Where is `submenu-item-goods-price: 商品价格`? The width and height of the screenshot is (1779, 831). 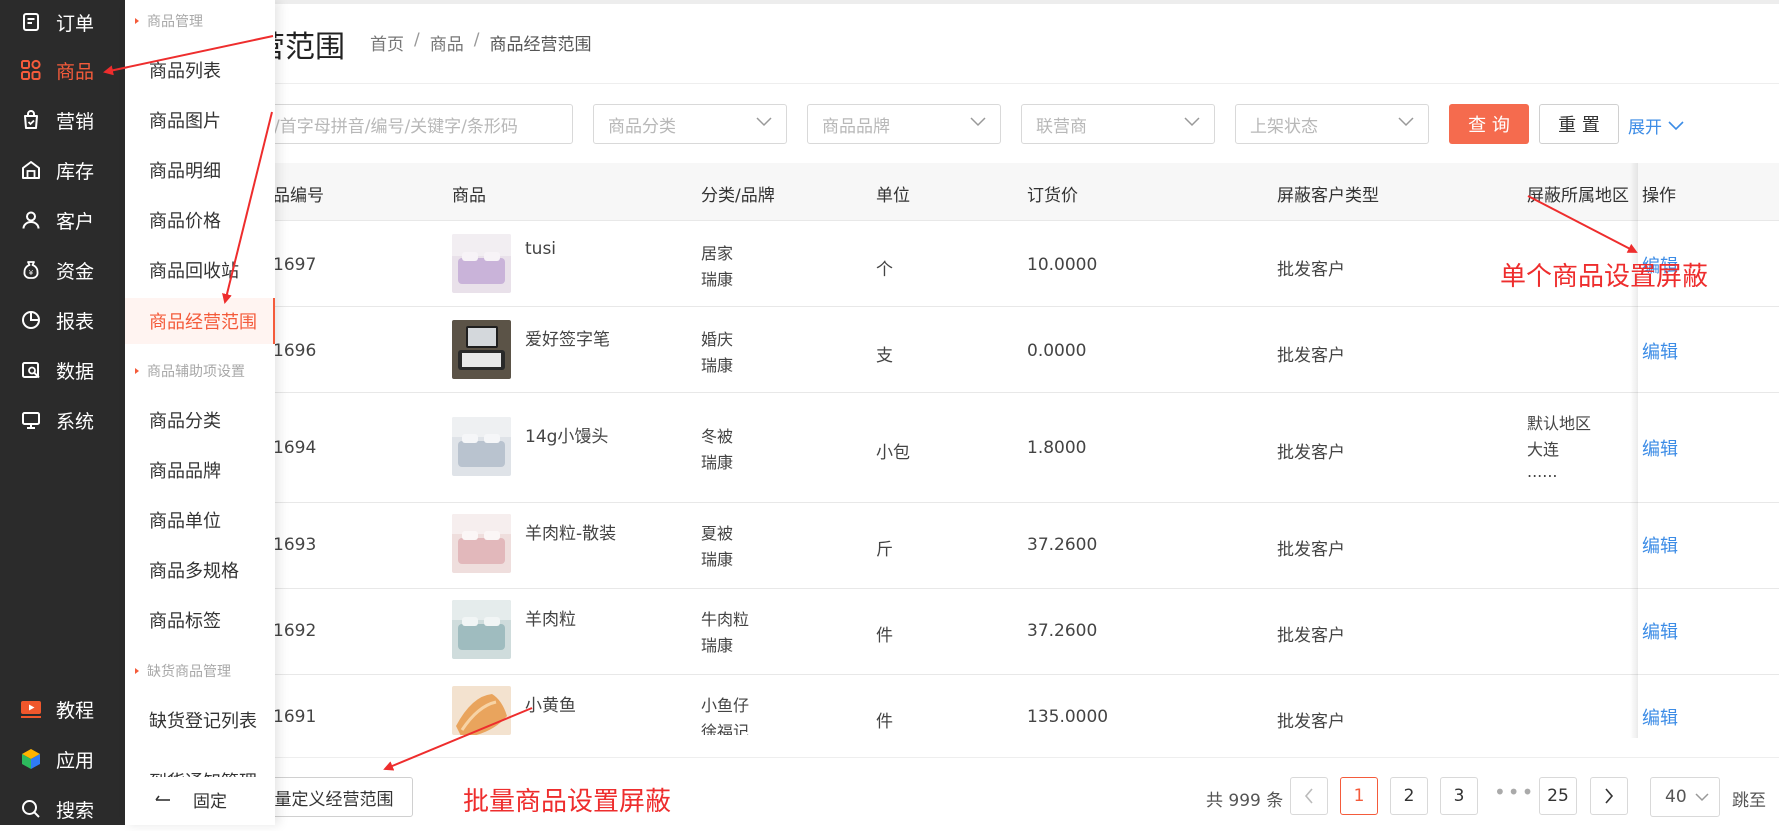
submenu-item-goods-price: 商品价格 is located at coordinates (200, 220).